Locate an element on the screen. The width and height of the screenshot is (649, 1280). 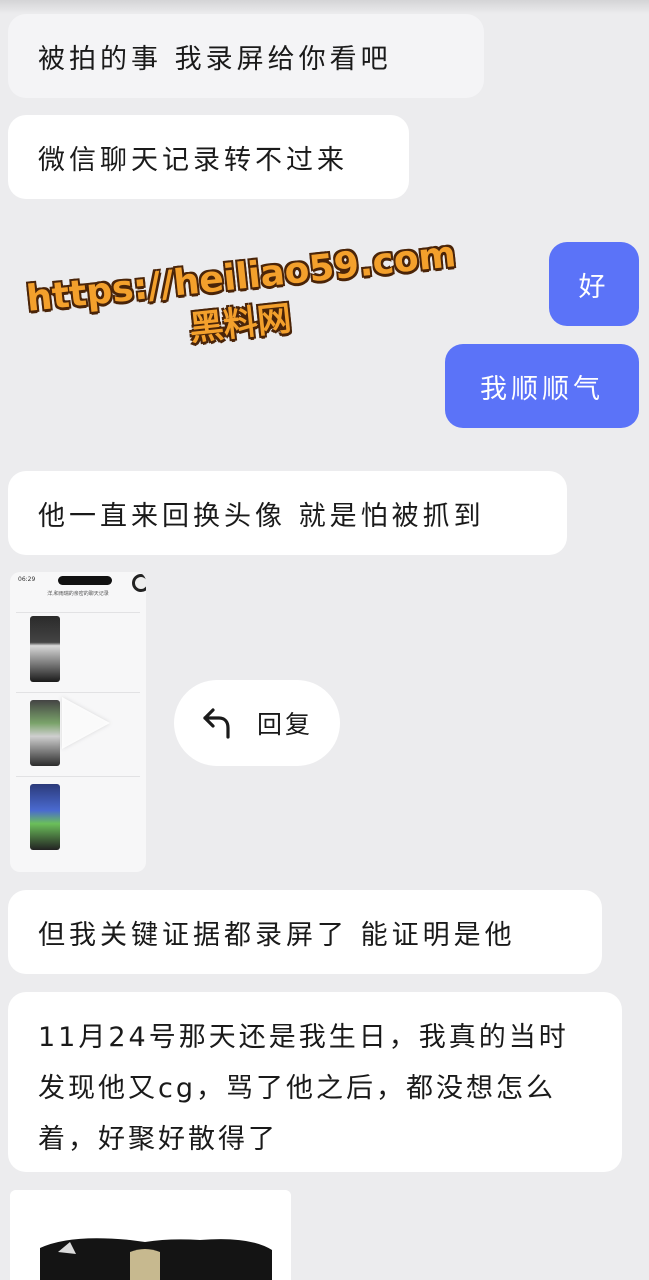
video-status-time: 06:29 is located at coordinates (27, 579).